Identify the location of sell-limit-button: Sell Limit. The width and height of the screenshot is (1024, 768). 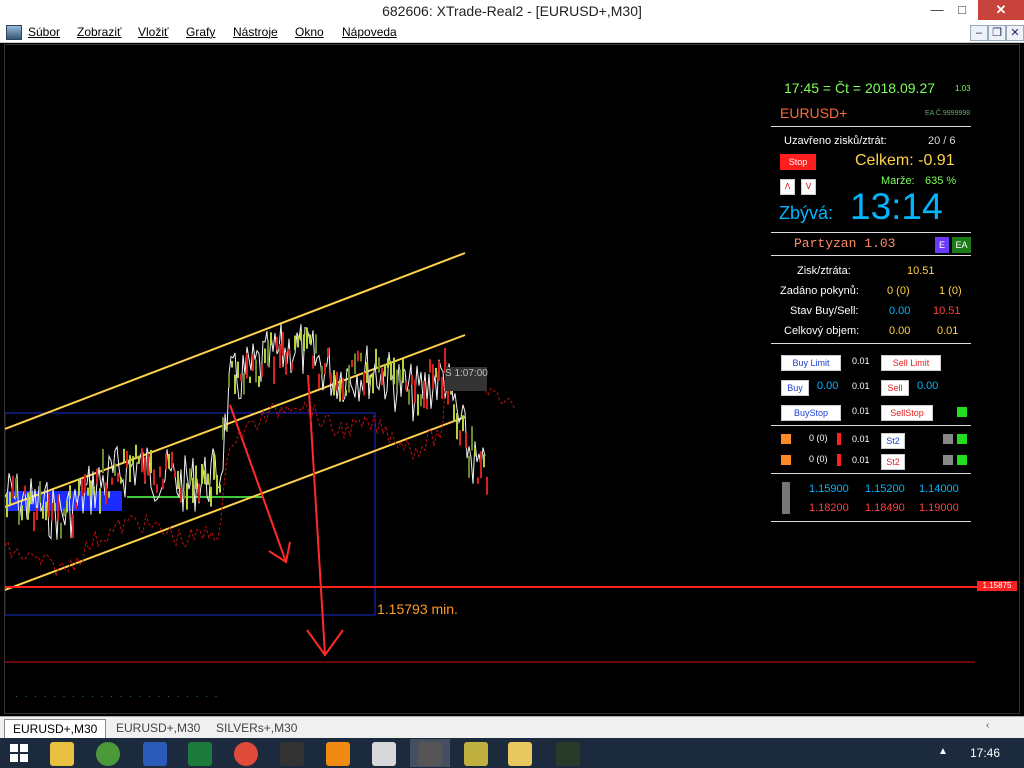
(911, 363).